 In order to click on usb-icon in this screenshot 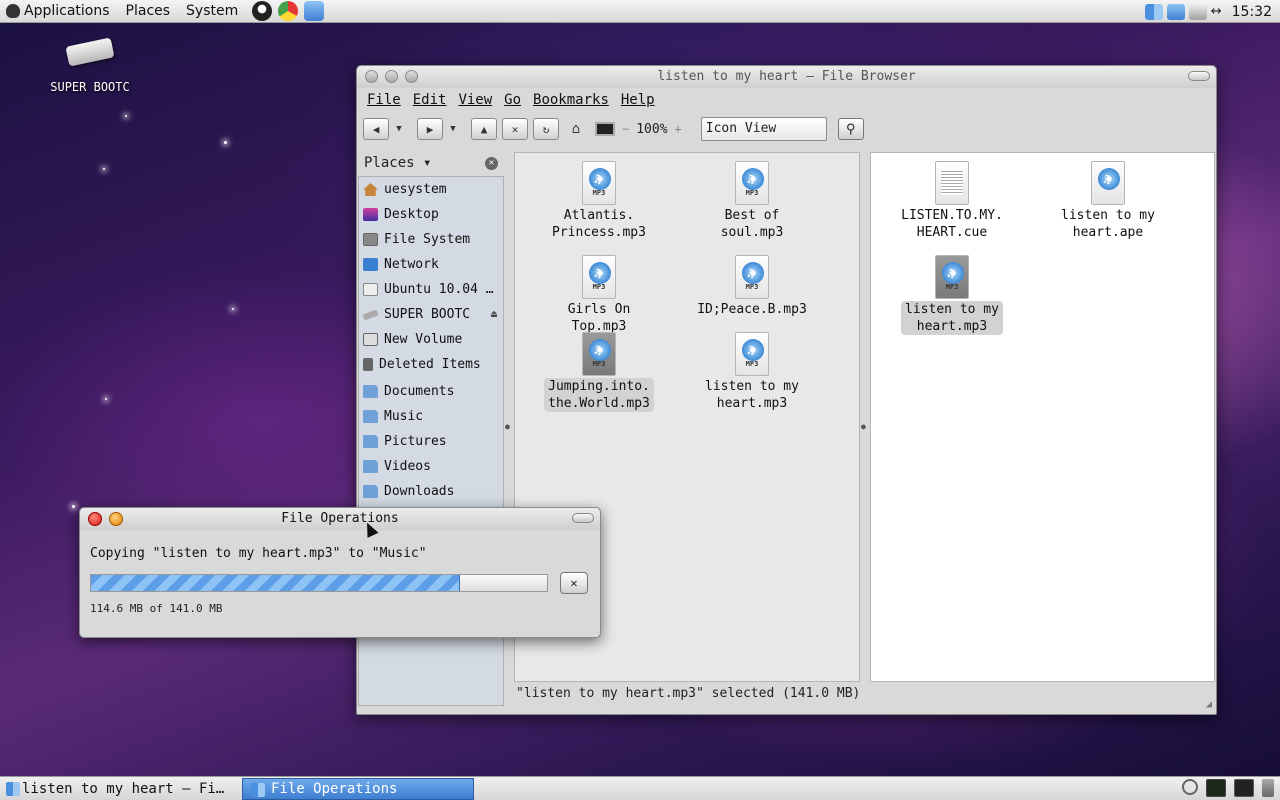, I will do `click(370, 314)`.